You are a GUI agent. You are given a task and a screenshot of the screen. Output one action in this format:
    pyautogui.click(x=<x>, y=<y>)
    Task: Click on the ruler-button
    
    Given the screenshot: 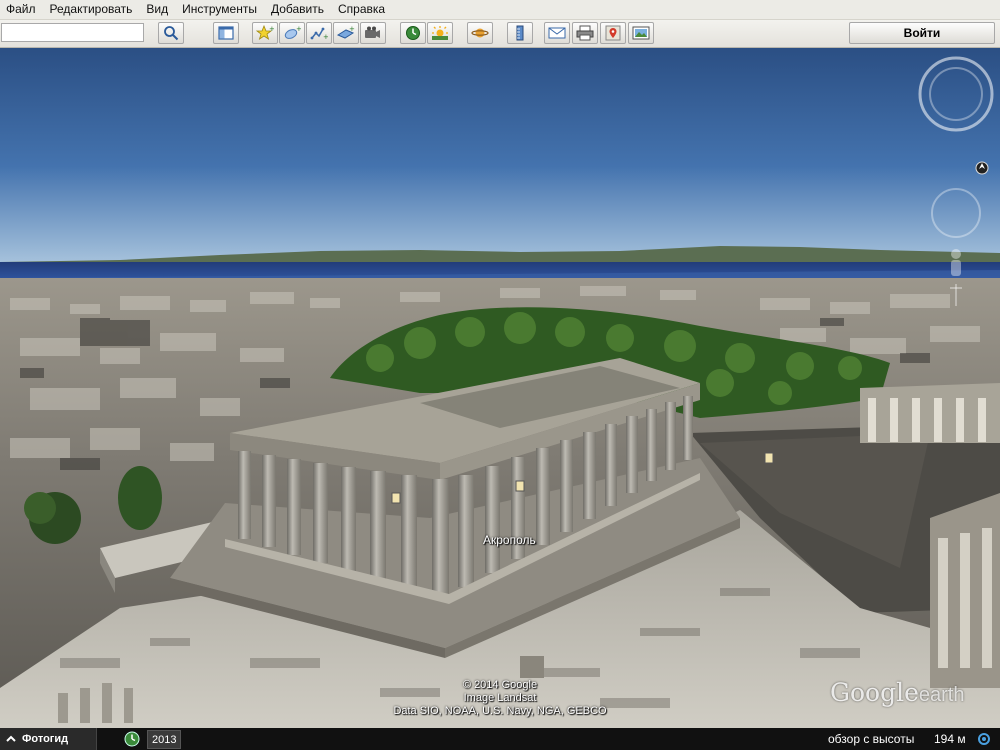 What is the action you would take?
    pyautogui.click(x=520, y=33)
    